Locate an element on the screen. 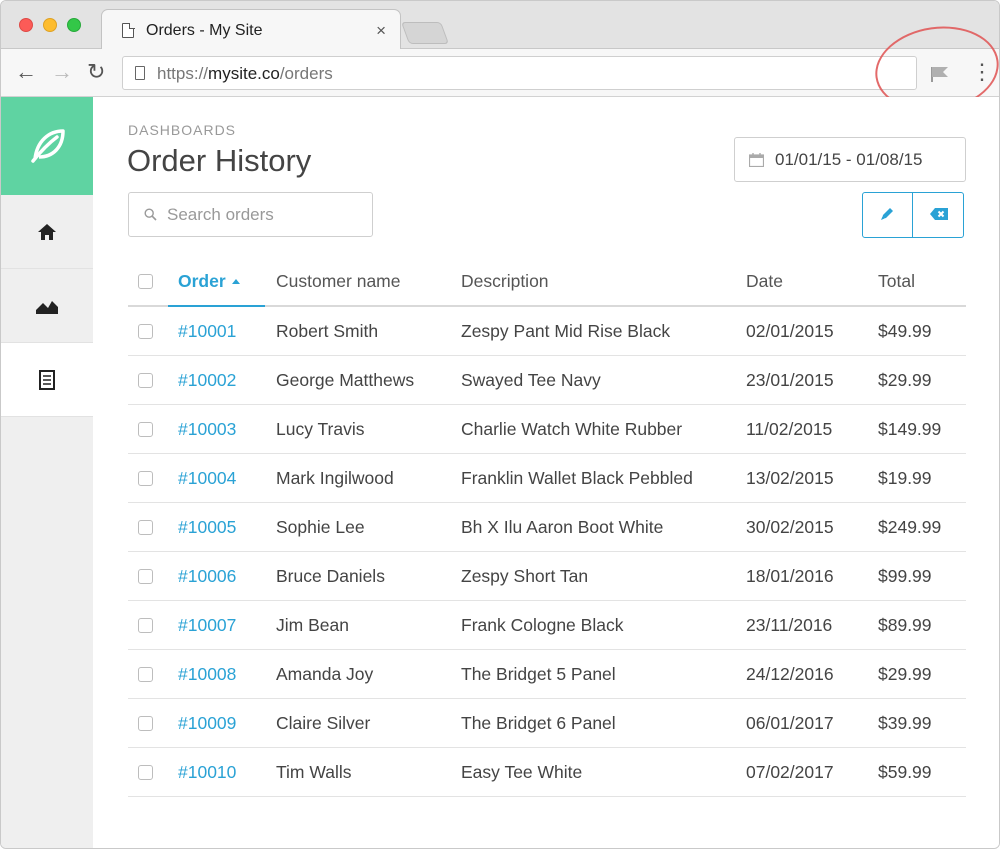 The image size is (1000, 849). select-all-checkbox is located at coordinates (145, 281).